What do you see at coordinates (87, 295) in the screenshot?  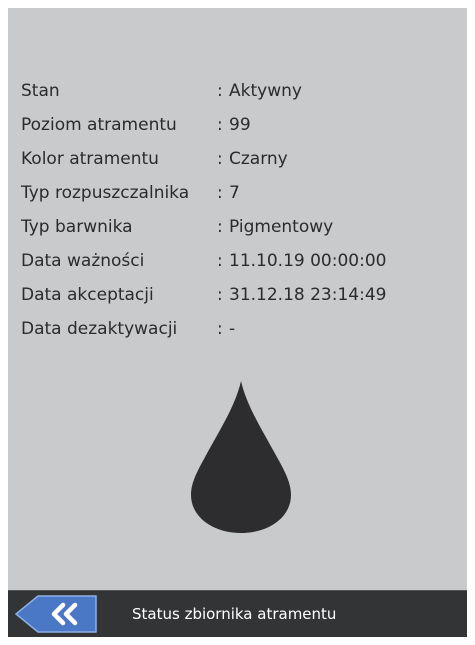 I see `acceptance-date-label: Data akceptacji` at bounding box center [87, 295].